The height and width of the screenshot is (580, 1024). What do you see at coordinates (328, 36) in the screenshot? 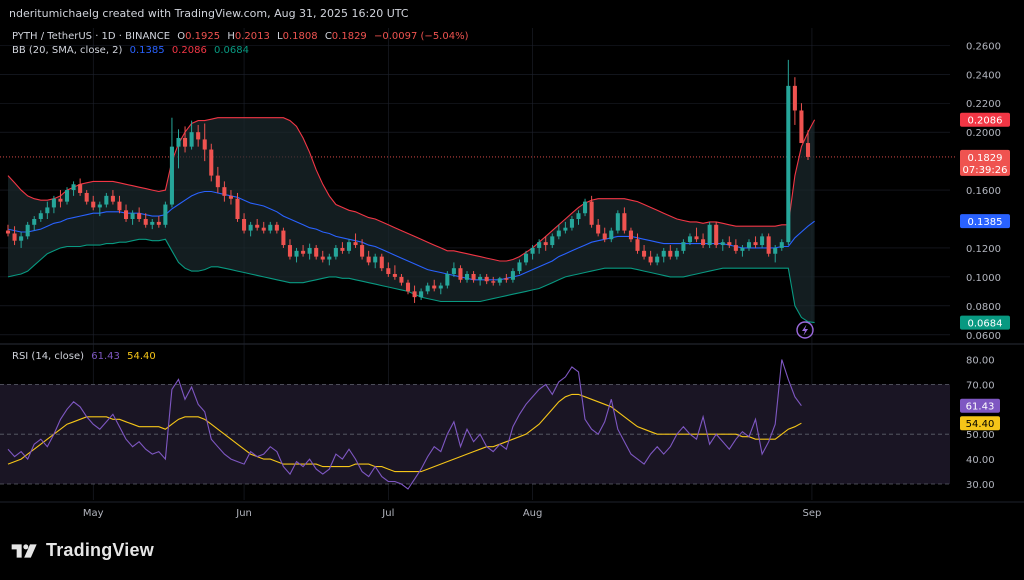
I see `ohlc-c-label: C` at bounding box center [328, 36].